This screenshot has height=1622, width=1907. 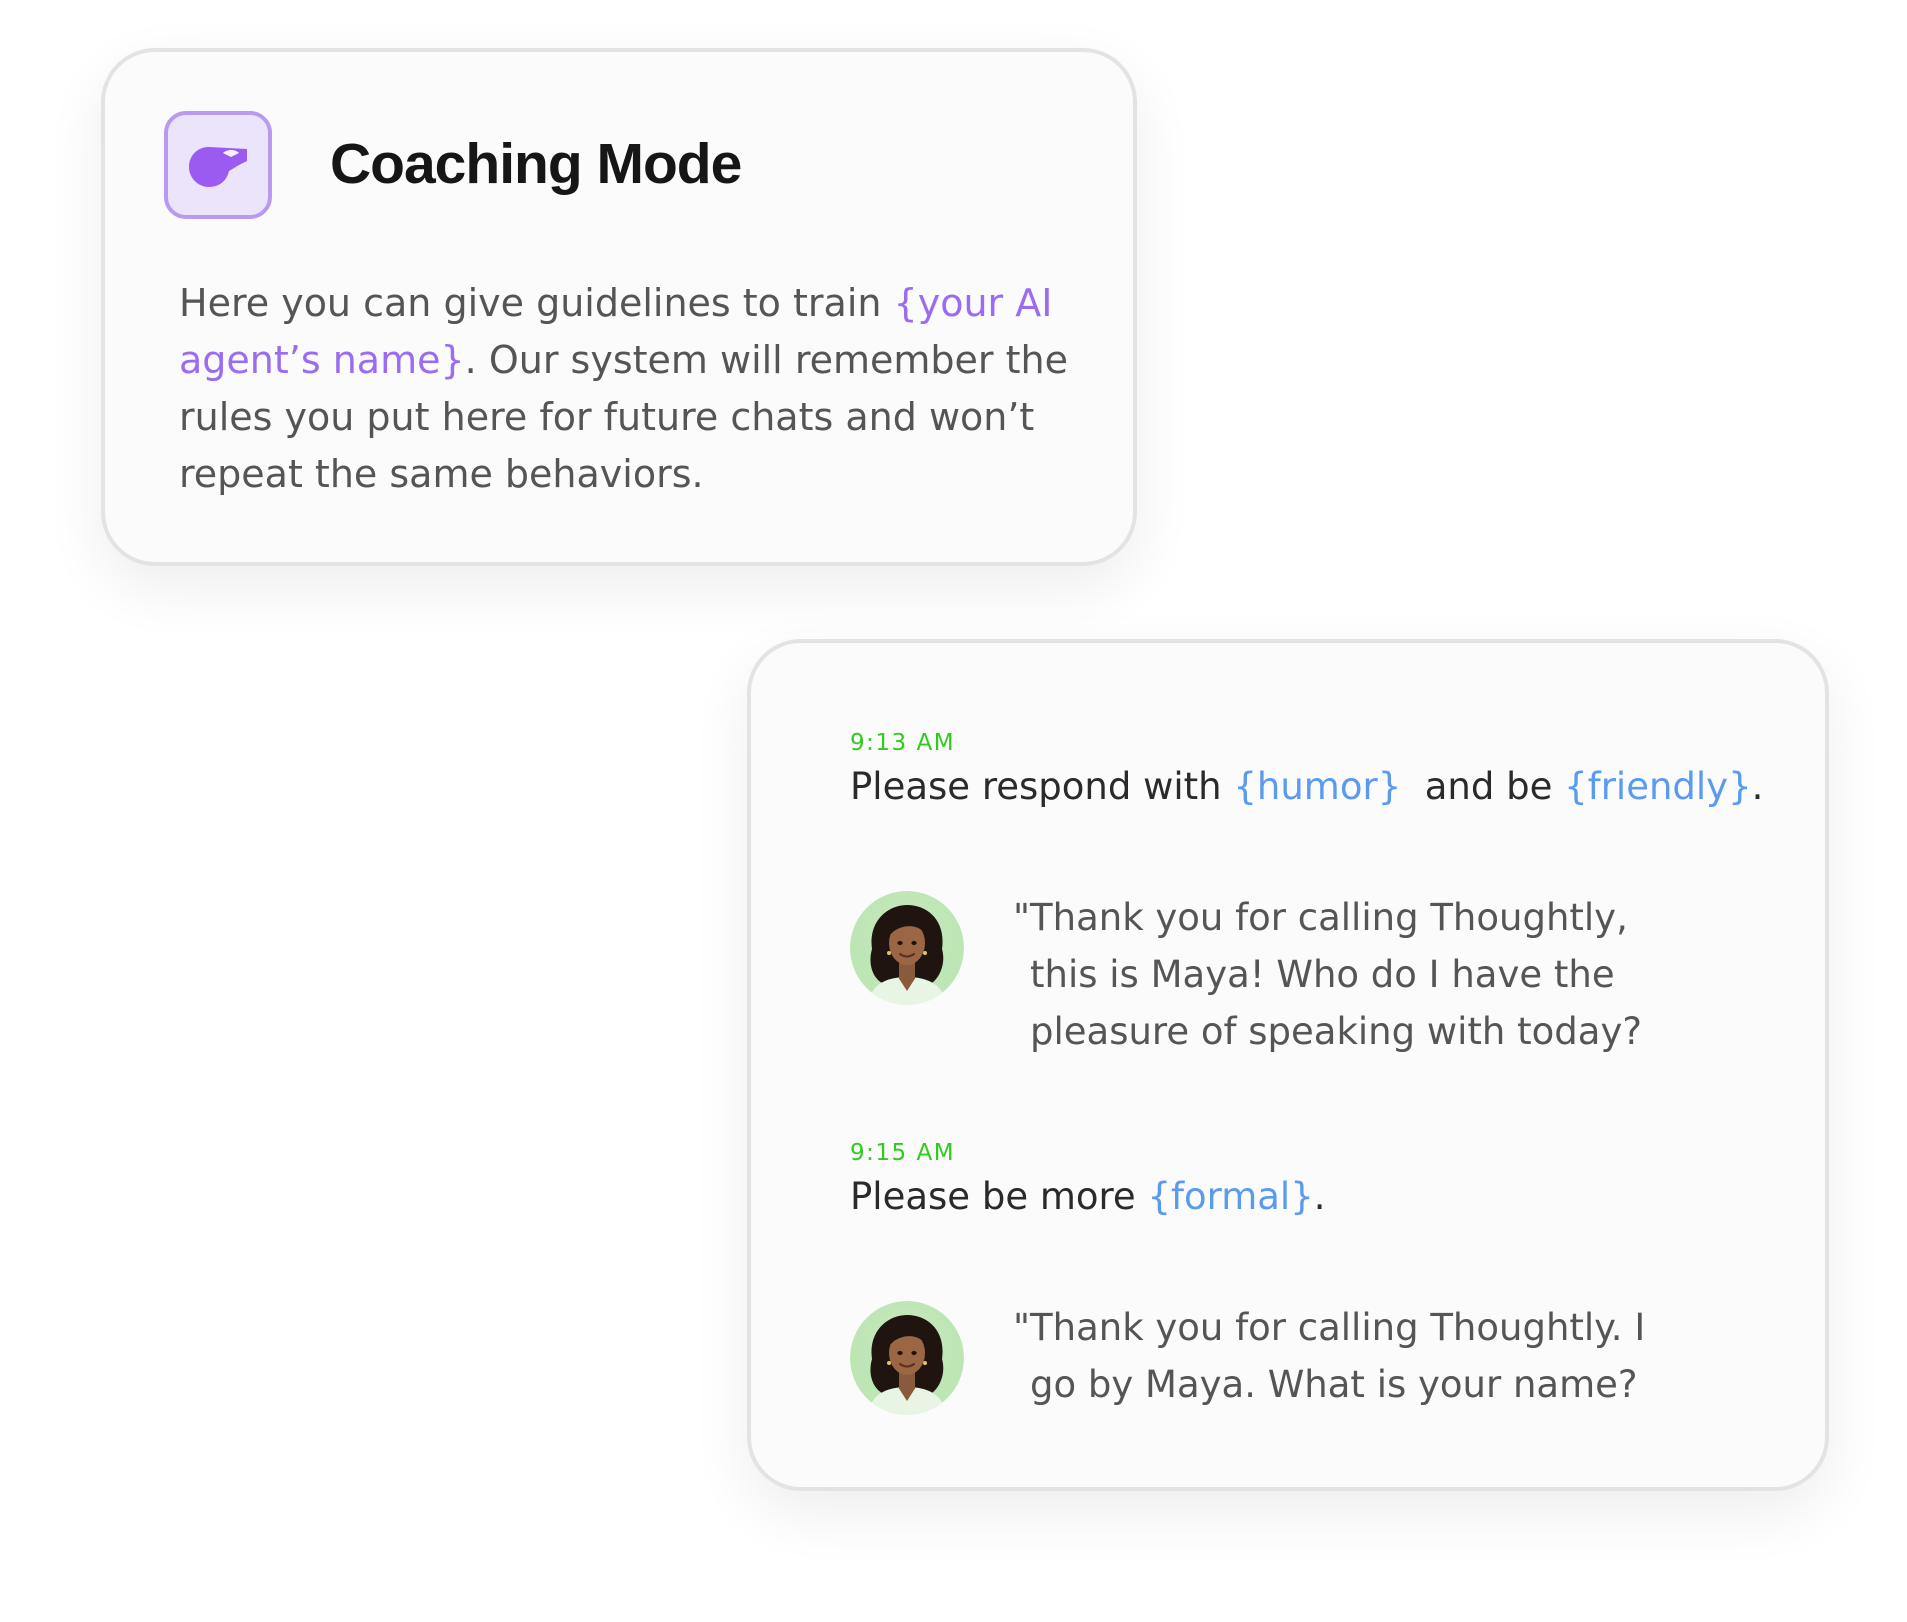 What do you see at coordinates (903, 743) in the screenshot?
I see `message-timestamp: 9:13 AM` at bounding box center [903, 743].